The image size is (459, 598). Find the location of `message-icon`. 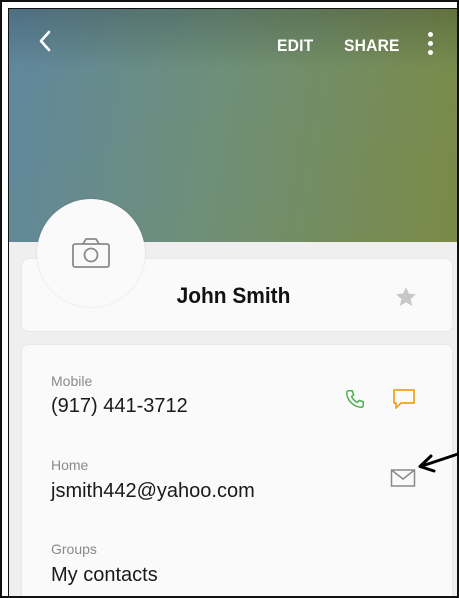

message-icon is located at coordinates (404, 399).